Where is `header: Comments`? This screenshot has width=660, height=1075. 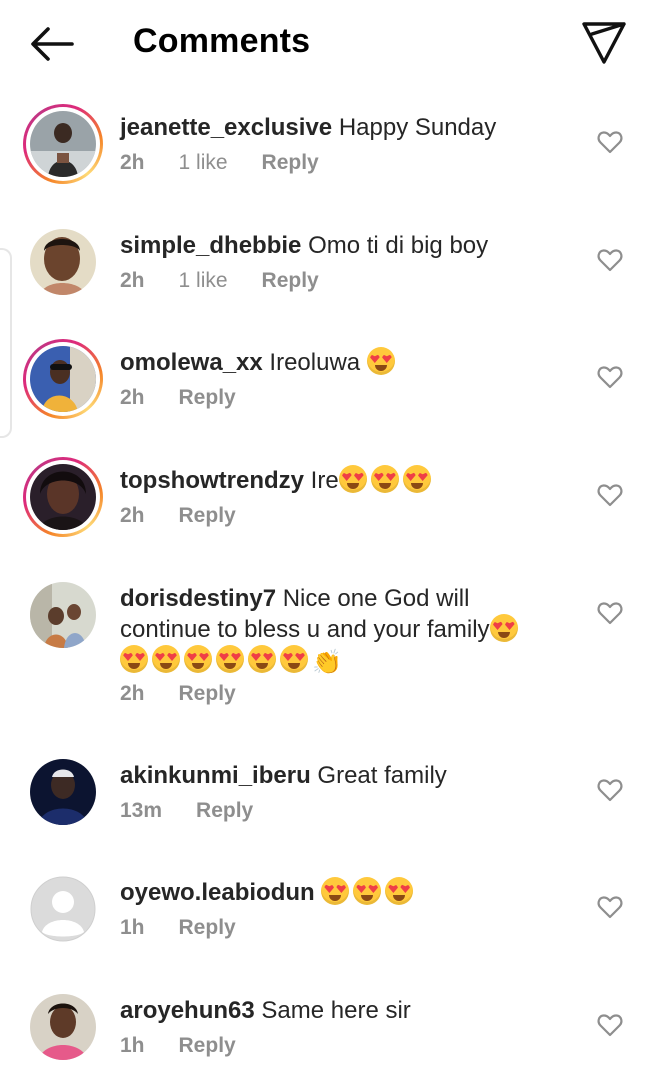 header: Comments is located at coordinates (330, 43).